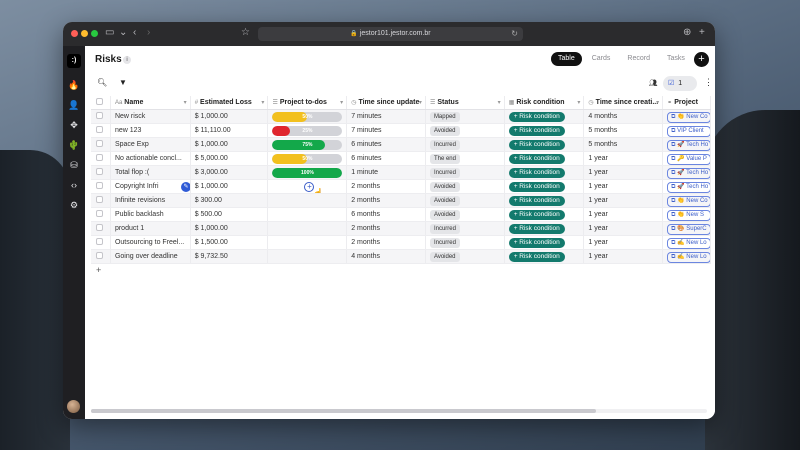 The height and width of the screenshot is (450, 800). Describe the element at coordinates (689, 117) in the screenshot. I see `project-link: ⧉ 👏 New Co` at that location.